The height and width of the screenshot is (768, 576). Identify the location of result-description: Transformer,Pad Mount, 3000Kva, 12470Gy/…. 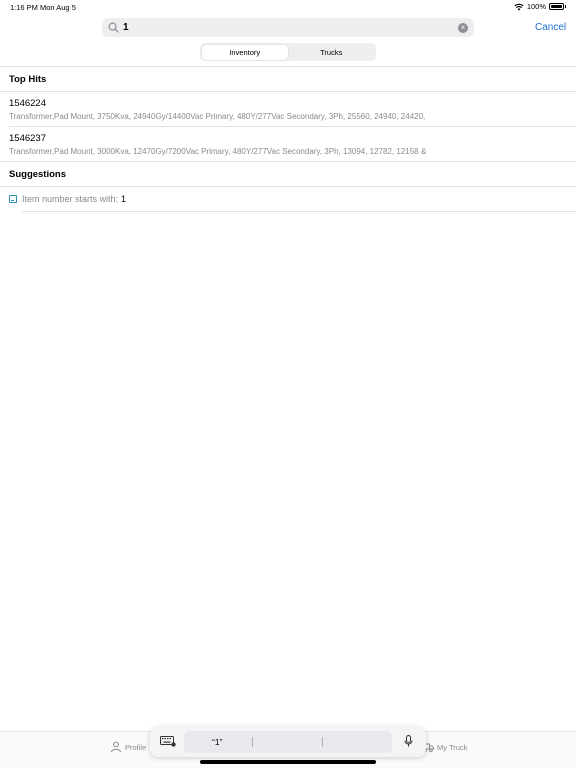
(218, 151).